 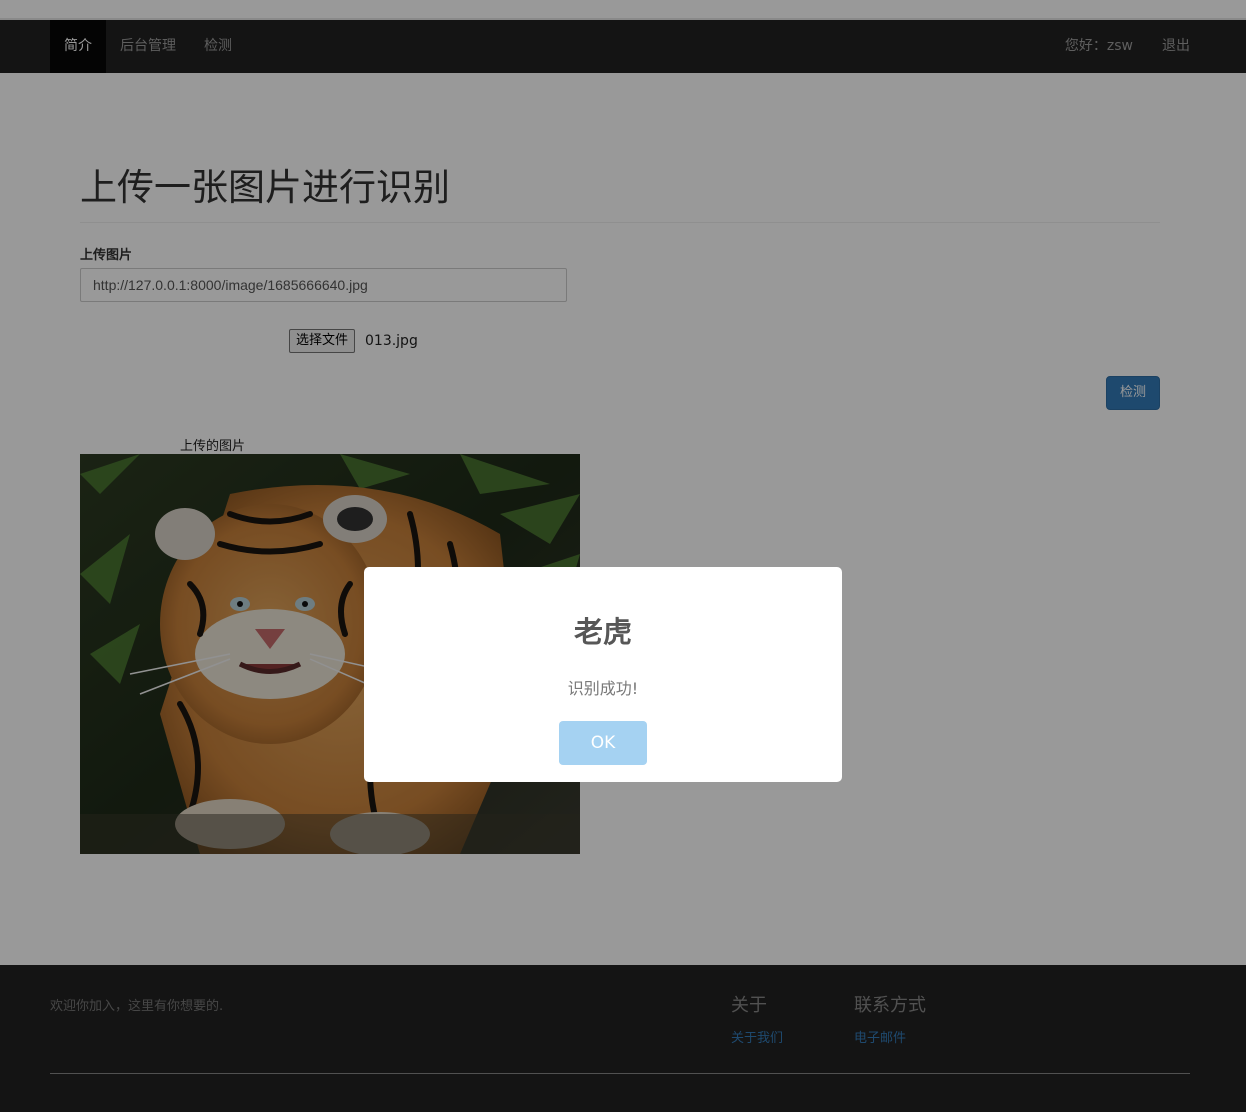 What do you see at coordinates (603, 674) in the screenshot?
I see `result-dialog: 老虎 识别成功! OK` at bounding box center [603, 674].